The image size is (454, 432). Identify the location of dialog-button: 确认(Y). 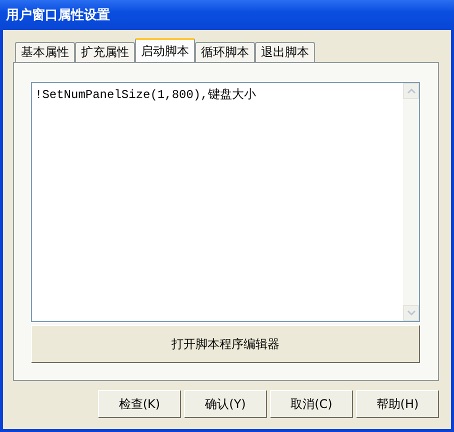
(225, 404).